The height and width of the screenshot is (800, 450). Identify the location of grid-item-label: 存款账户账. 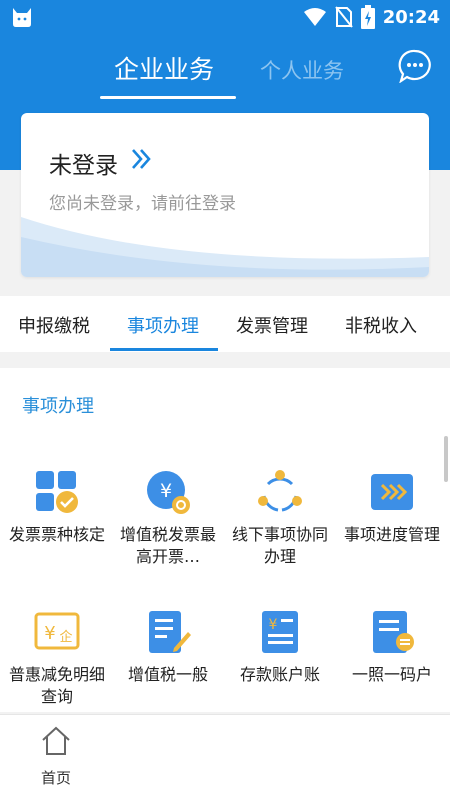
(279, 674).